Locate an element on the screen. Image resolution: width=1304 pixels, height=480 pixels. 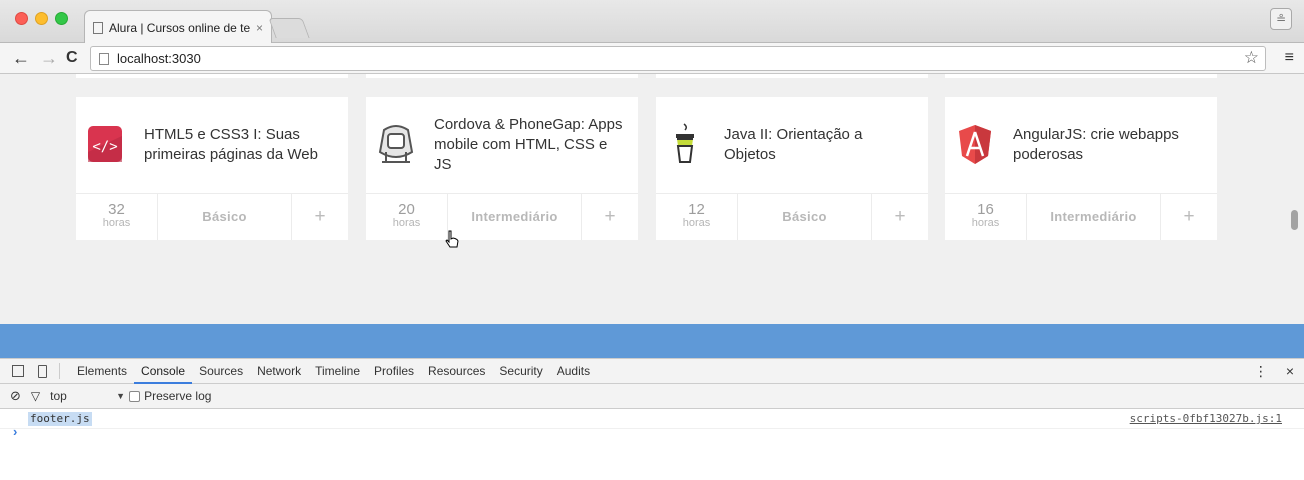
minimize-window-button is located at coordinates (41, 18).